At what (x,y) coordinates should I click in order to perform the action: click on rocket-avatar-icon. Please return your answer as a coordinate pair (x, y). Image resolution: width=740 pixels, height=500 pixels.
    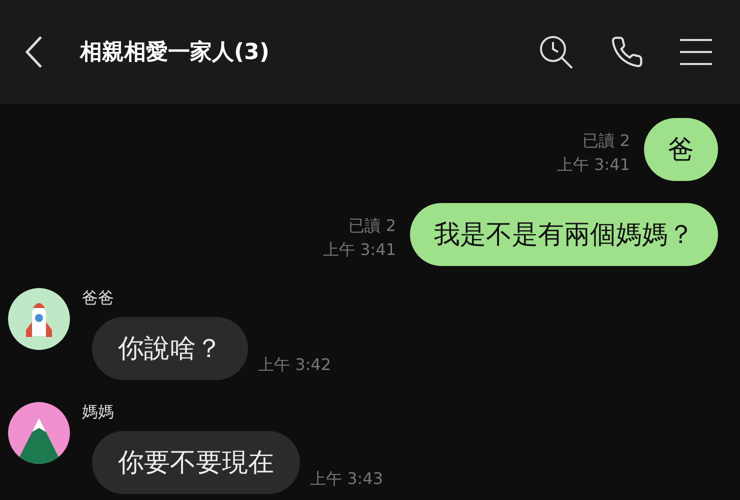
    Looking at the image, I should click on (39, 319).